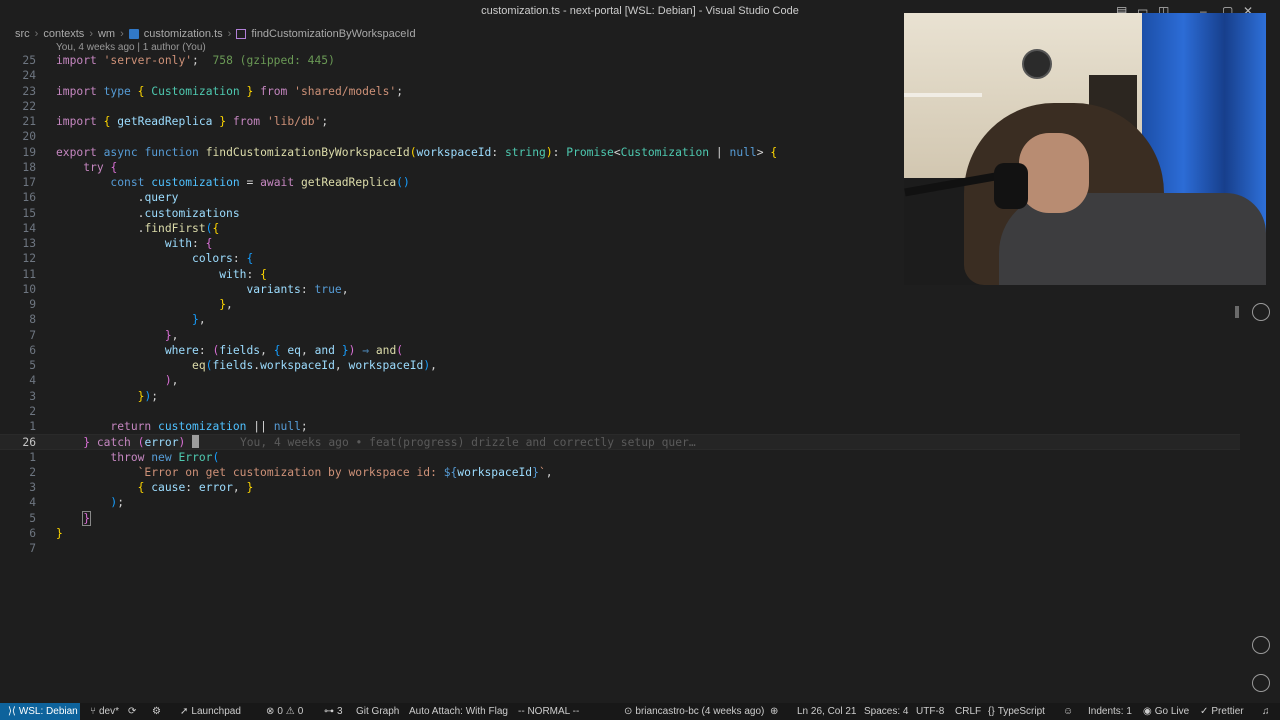 This screenshot has width=1280, height=720. What do you see at coordinates (1261, 645) in the screenshot?
I see `account-icon` at bounding box center [1261, 645].